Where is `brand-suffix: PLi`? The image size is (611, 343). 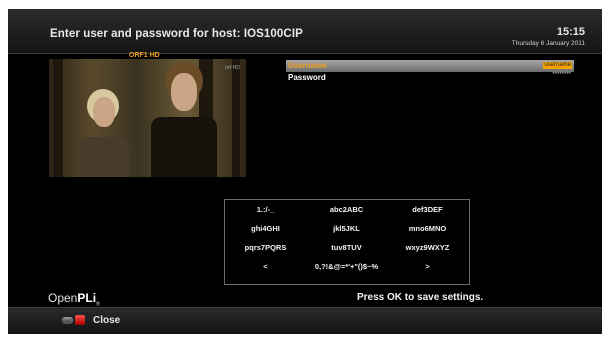
brand-suffix: PLi is located at coordinates (87, 298).